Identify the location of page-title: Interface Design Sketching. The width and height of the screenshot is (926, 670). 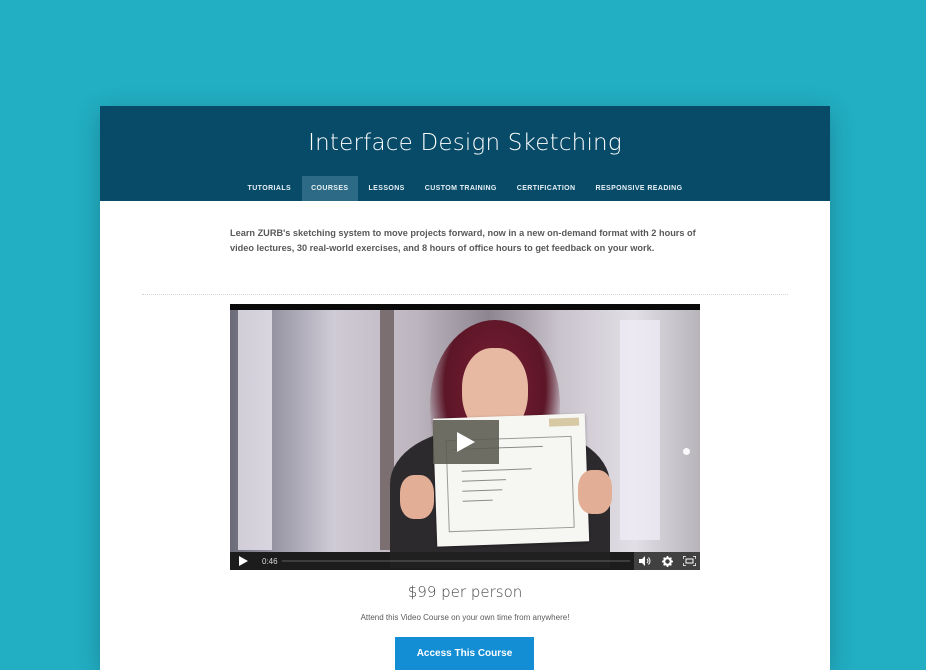
(465, 143).